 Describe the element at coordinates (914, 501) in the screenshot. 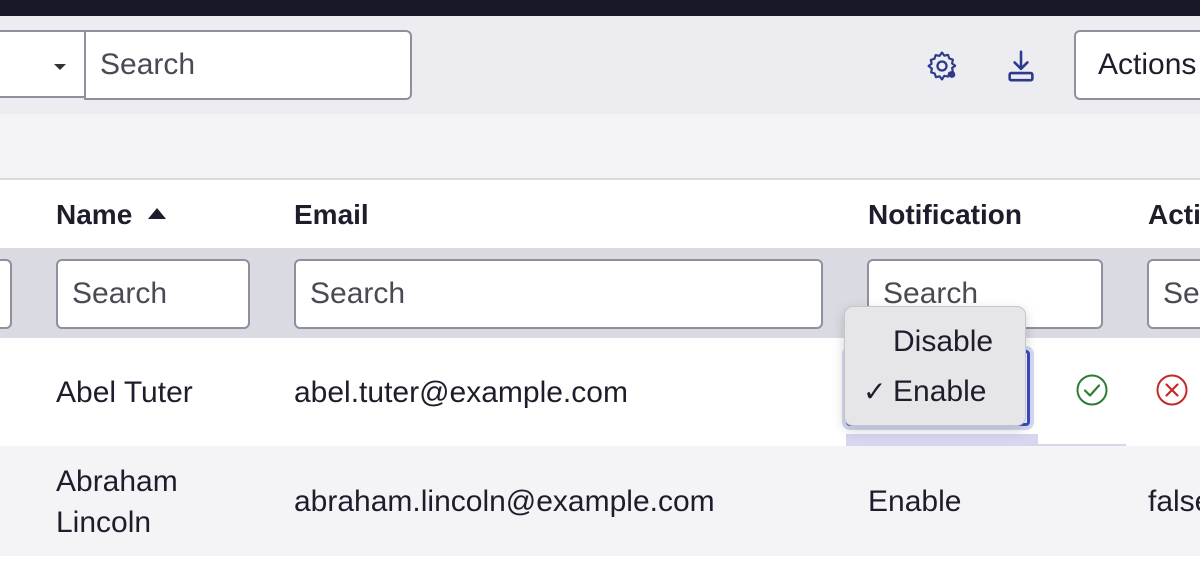

I see `cell-notification: Enable` at that location.